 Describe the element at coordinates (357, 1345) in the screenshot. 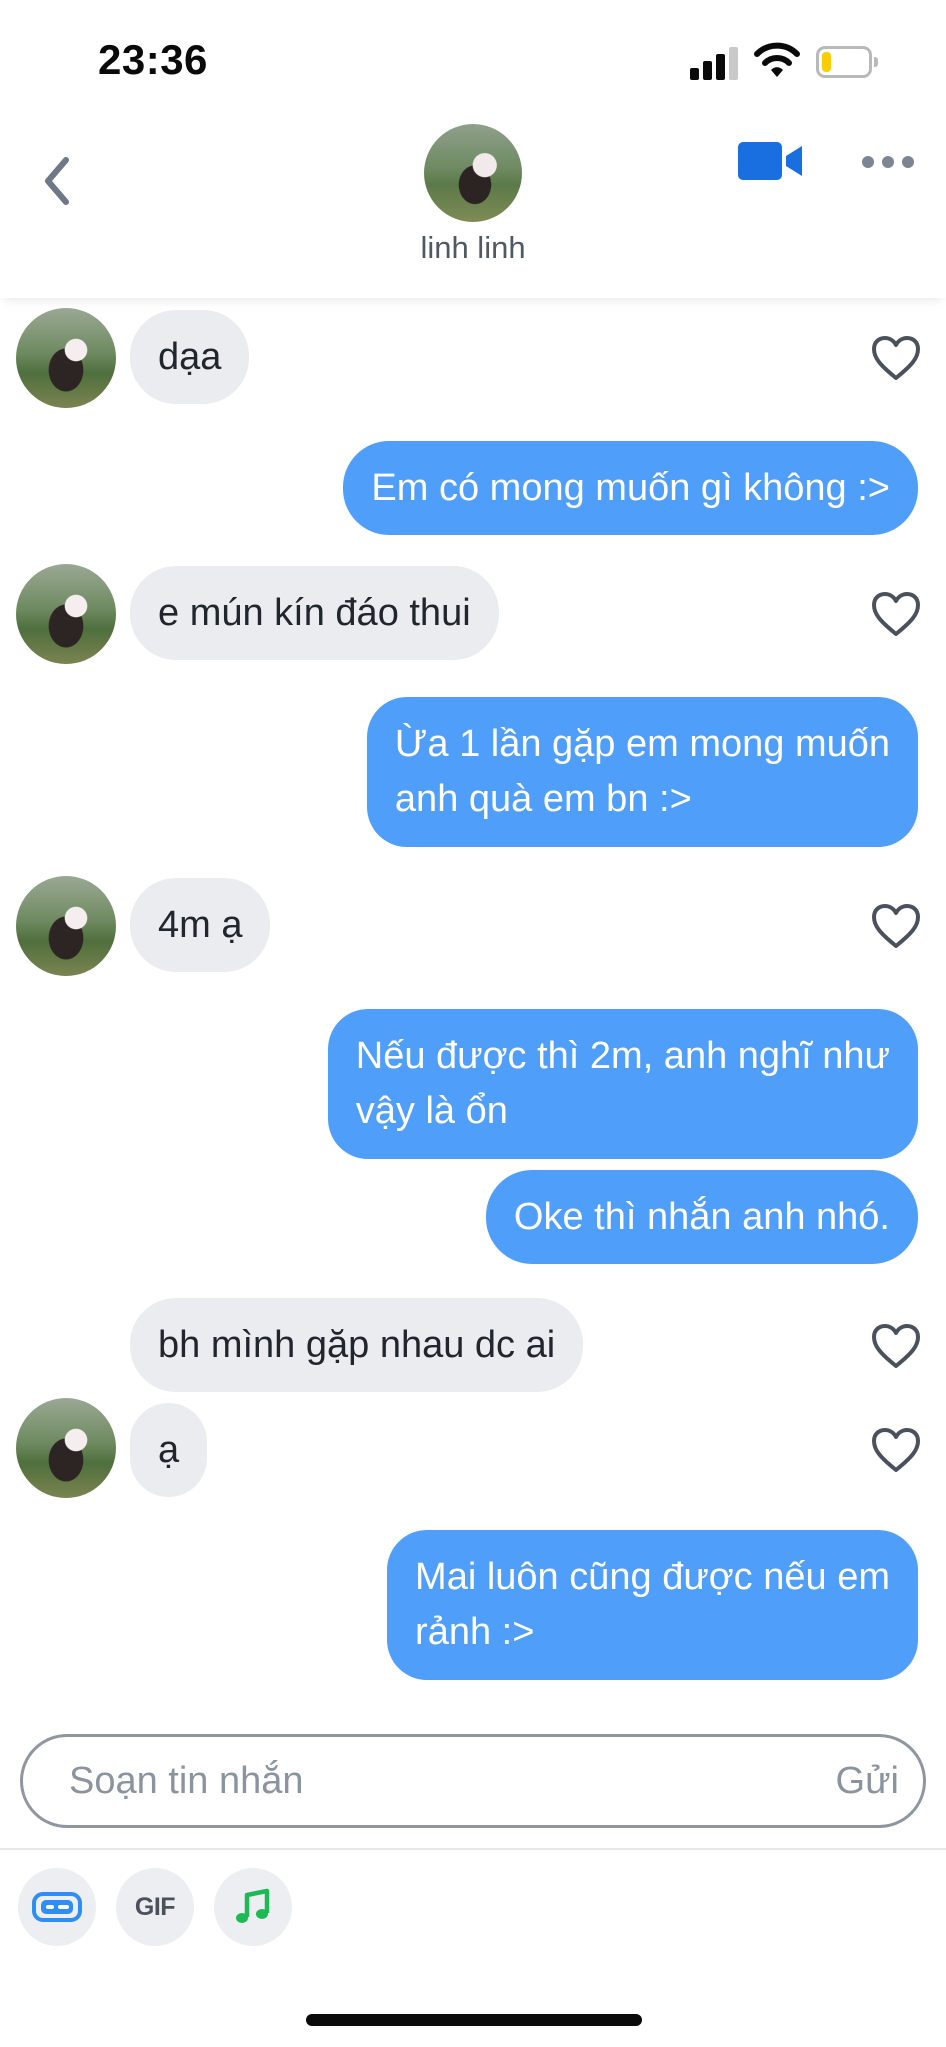

I see `incoming-message: bh mình gặp nhau dc ai` at that location.